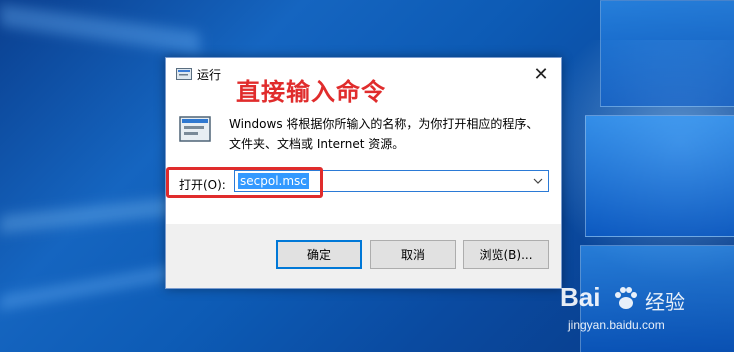 Image resolution: width=734 pixels, height=352 pixels. I want to click on watermark-suffix: 经验, so click(665, 302).